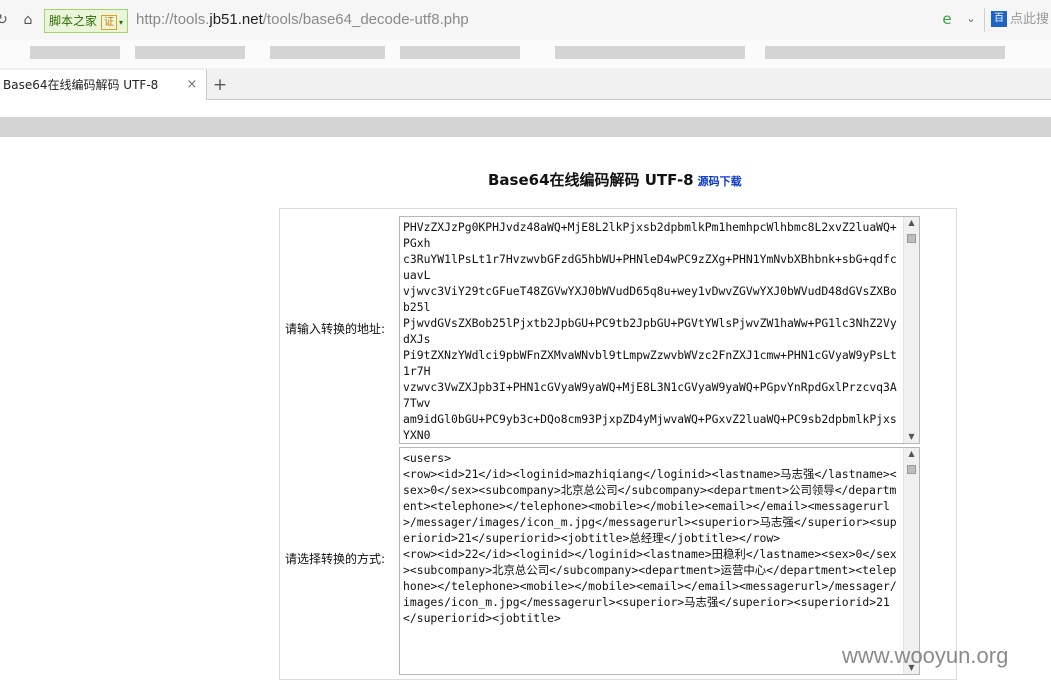 This screenshot has width=1051, height=685. Describe the element at coordinates (109, 22) in the screenshot. I see `certificate-icon: 证` at that location.